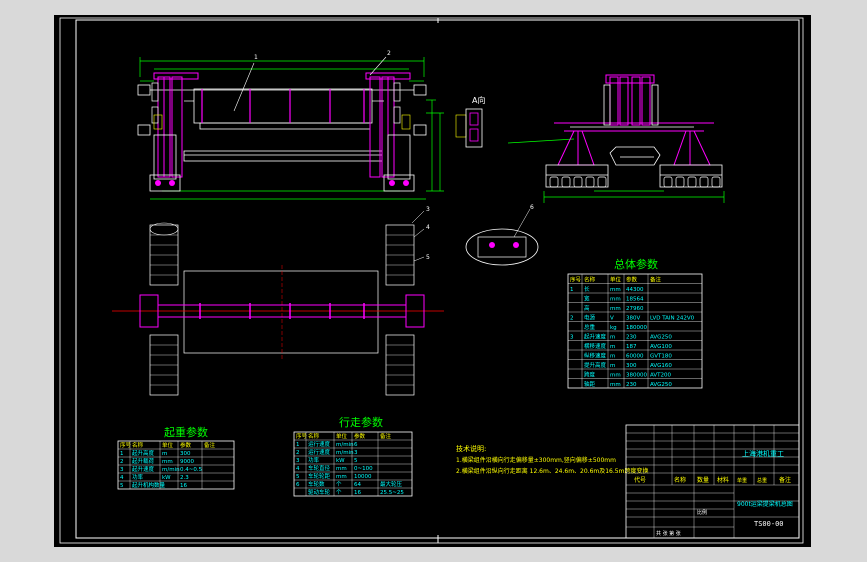 This screenshot has height=562, width=867. Describe the element at coordinates (635, 309) in the screenshot. I see `table-cell: 27960` at that location.